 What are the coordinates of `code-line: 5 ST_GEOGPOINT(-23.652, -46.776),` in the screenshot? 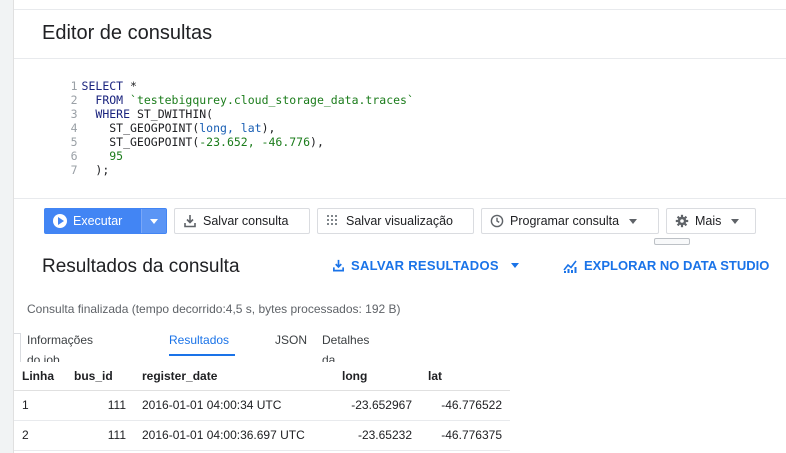 It's located at (169, 135).